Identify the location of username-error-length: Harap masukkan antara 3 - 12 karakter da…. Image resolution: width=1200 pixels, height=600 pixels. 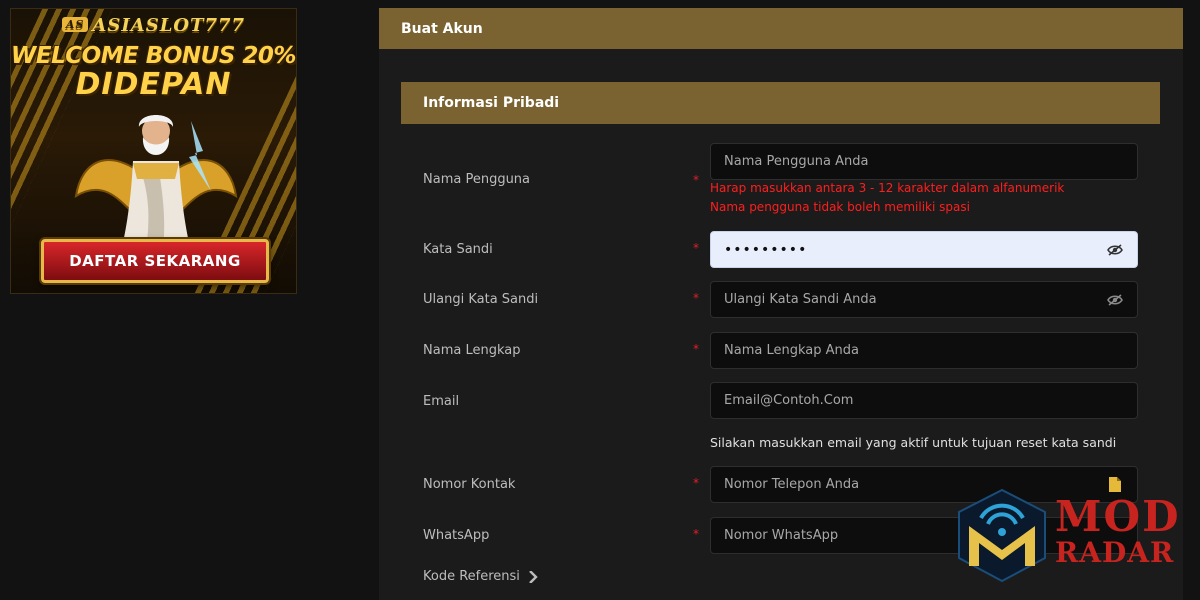
(887, 188).